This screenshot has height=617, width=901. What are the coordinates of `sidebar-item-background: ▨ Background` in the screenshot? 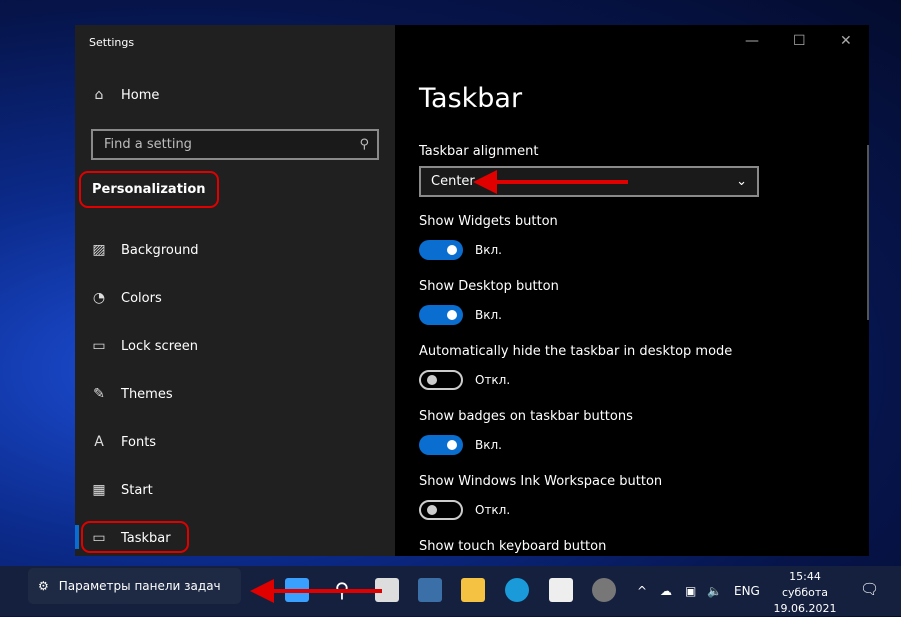 It's located at (235, 250).